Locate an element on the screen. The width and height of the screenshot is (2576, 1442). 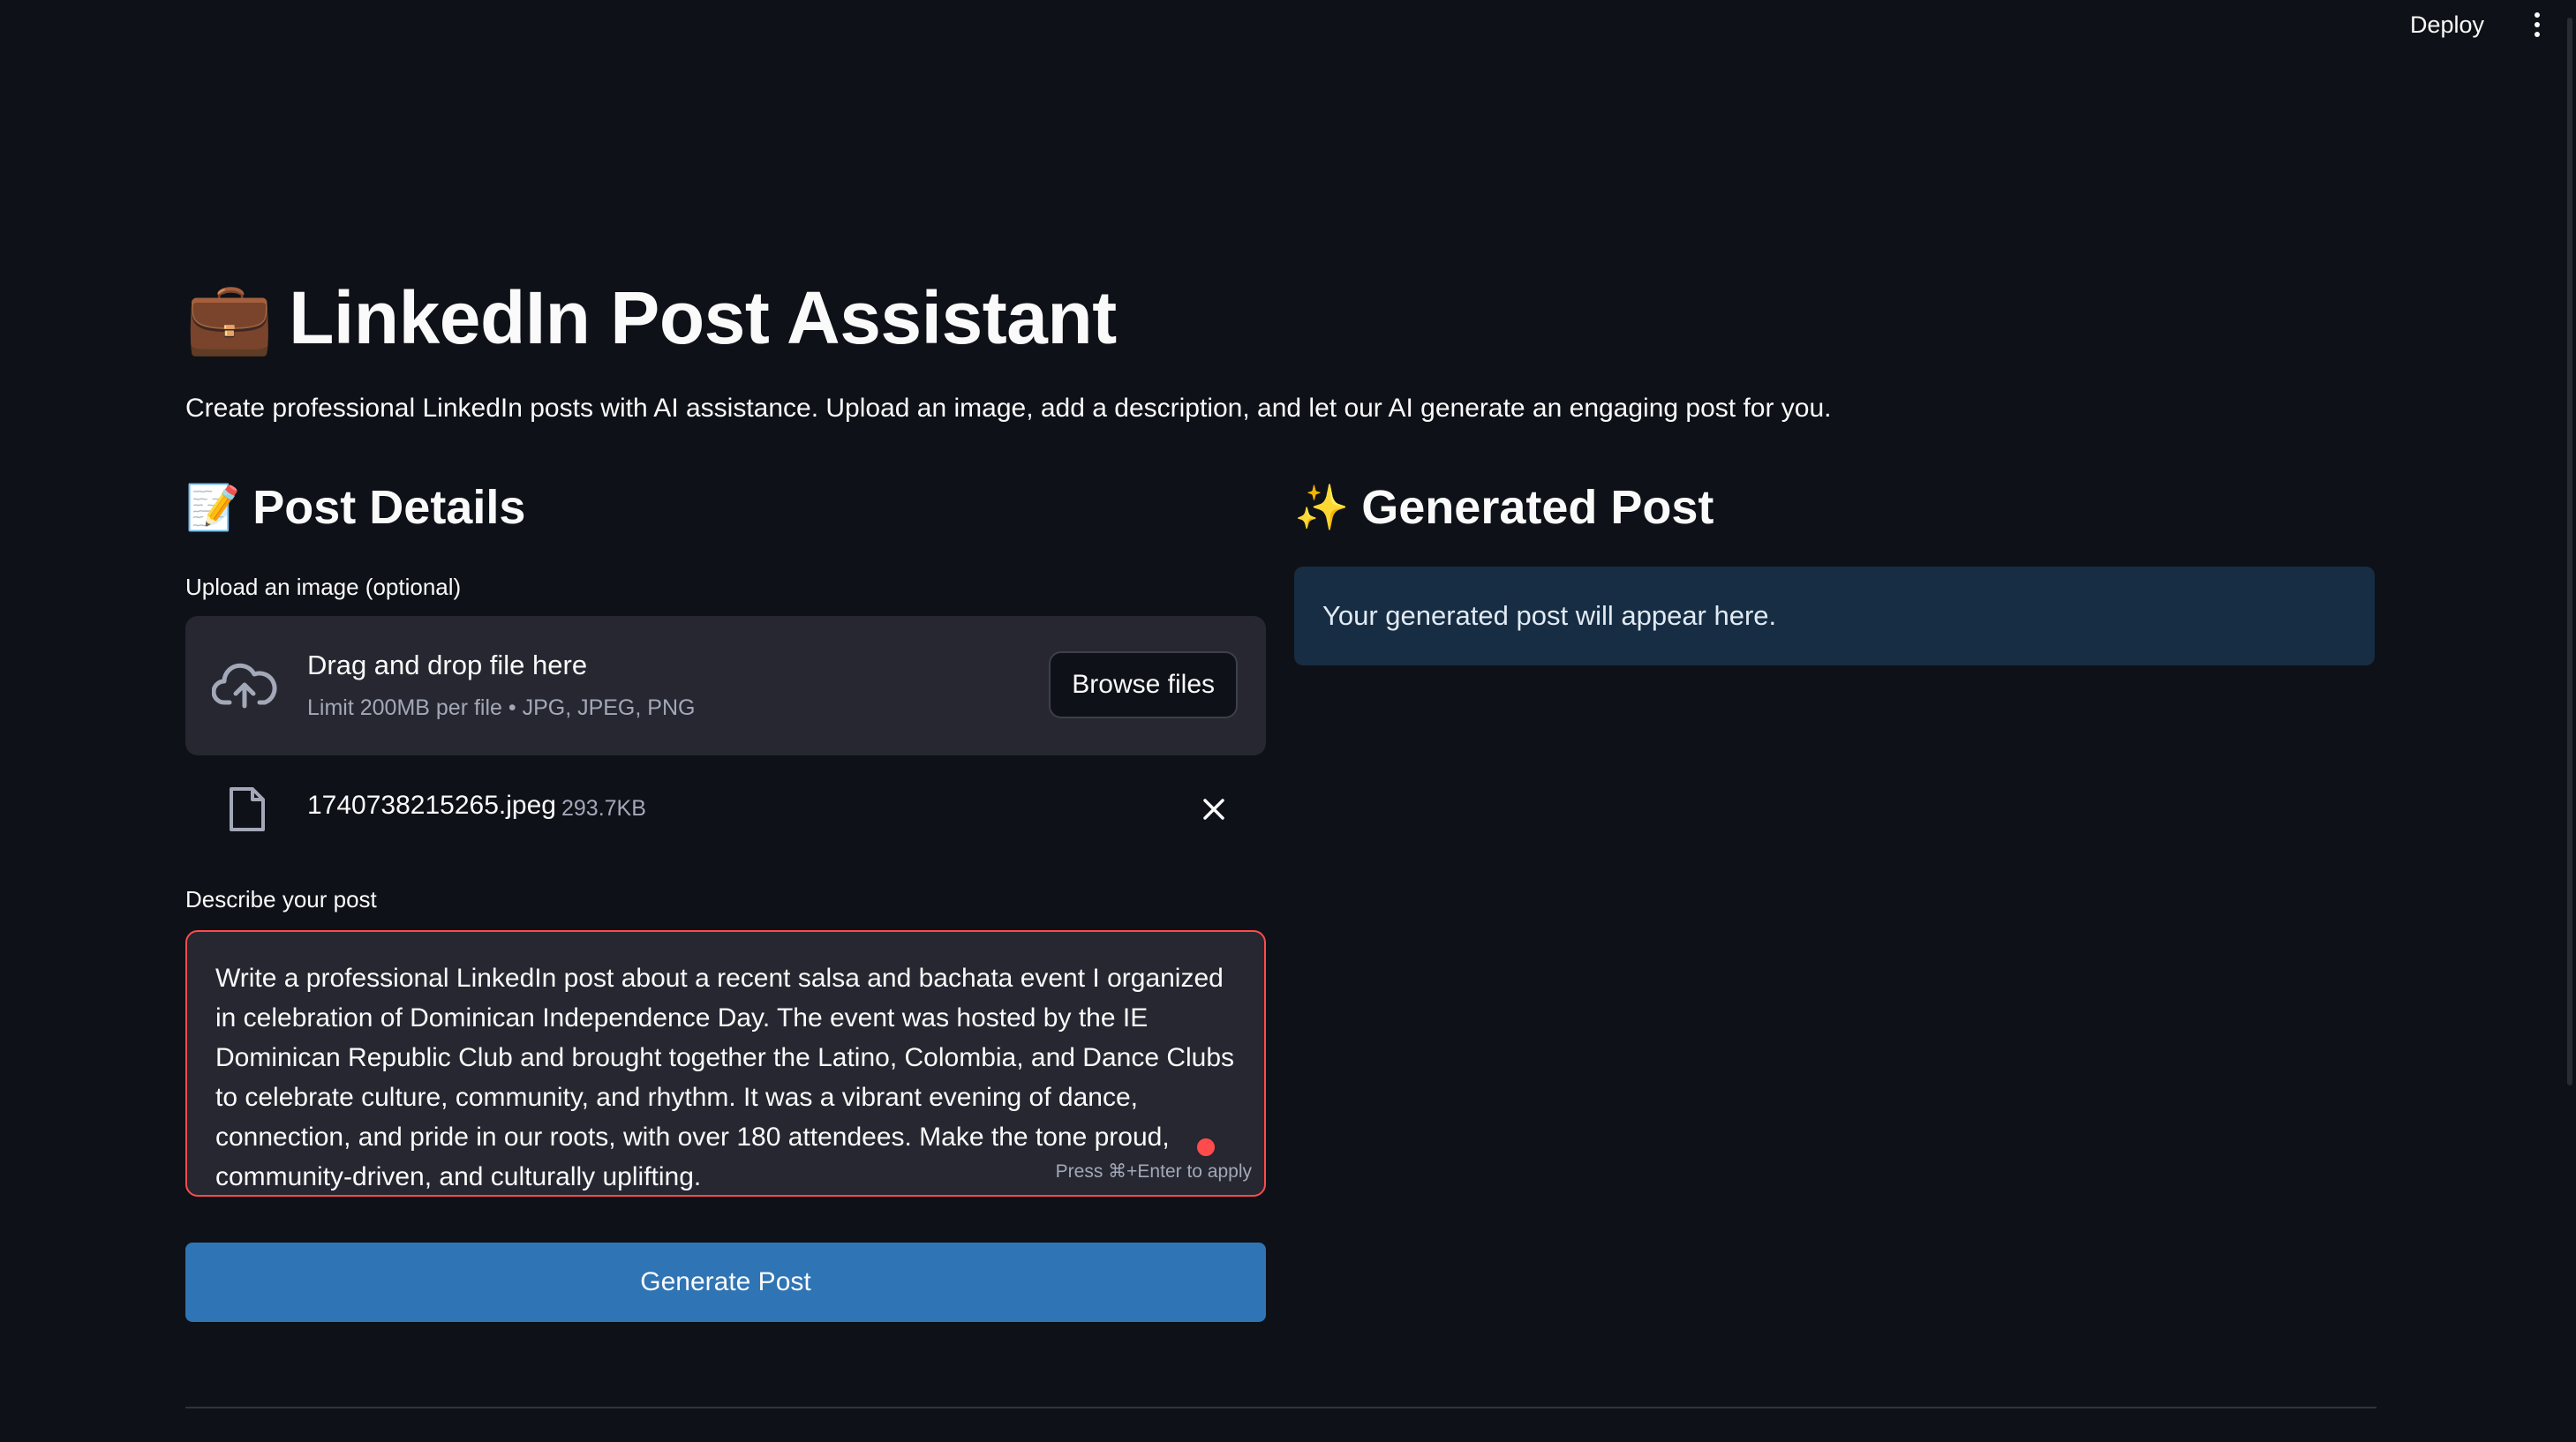
page-title: 💼 LinkedIn Post Assistant is located at coordinates (651, 318).